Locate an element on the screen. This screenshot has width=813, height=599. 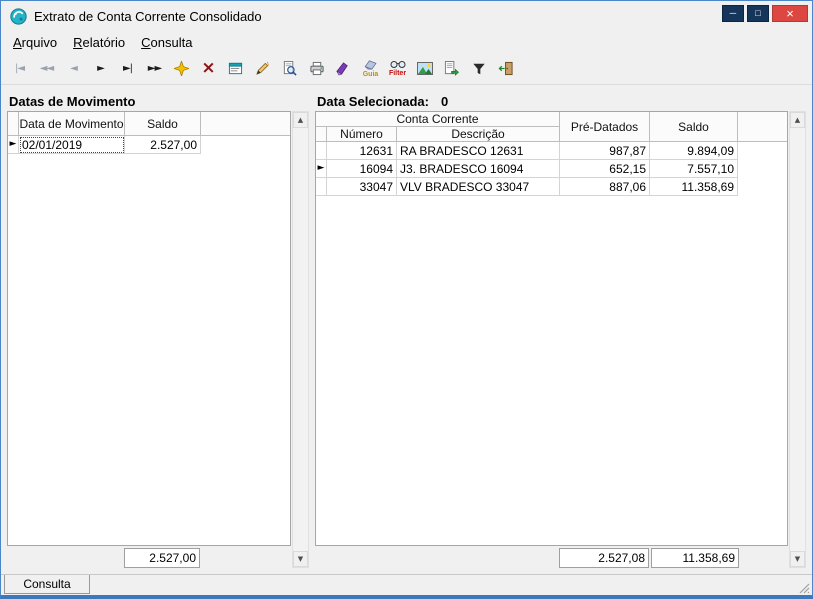
next-record-icon: ► is located at coordinates (101, 68).